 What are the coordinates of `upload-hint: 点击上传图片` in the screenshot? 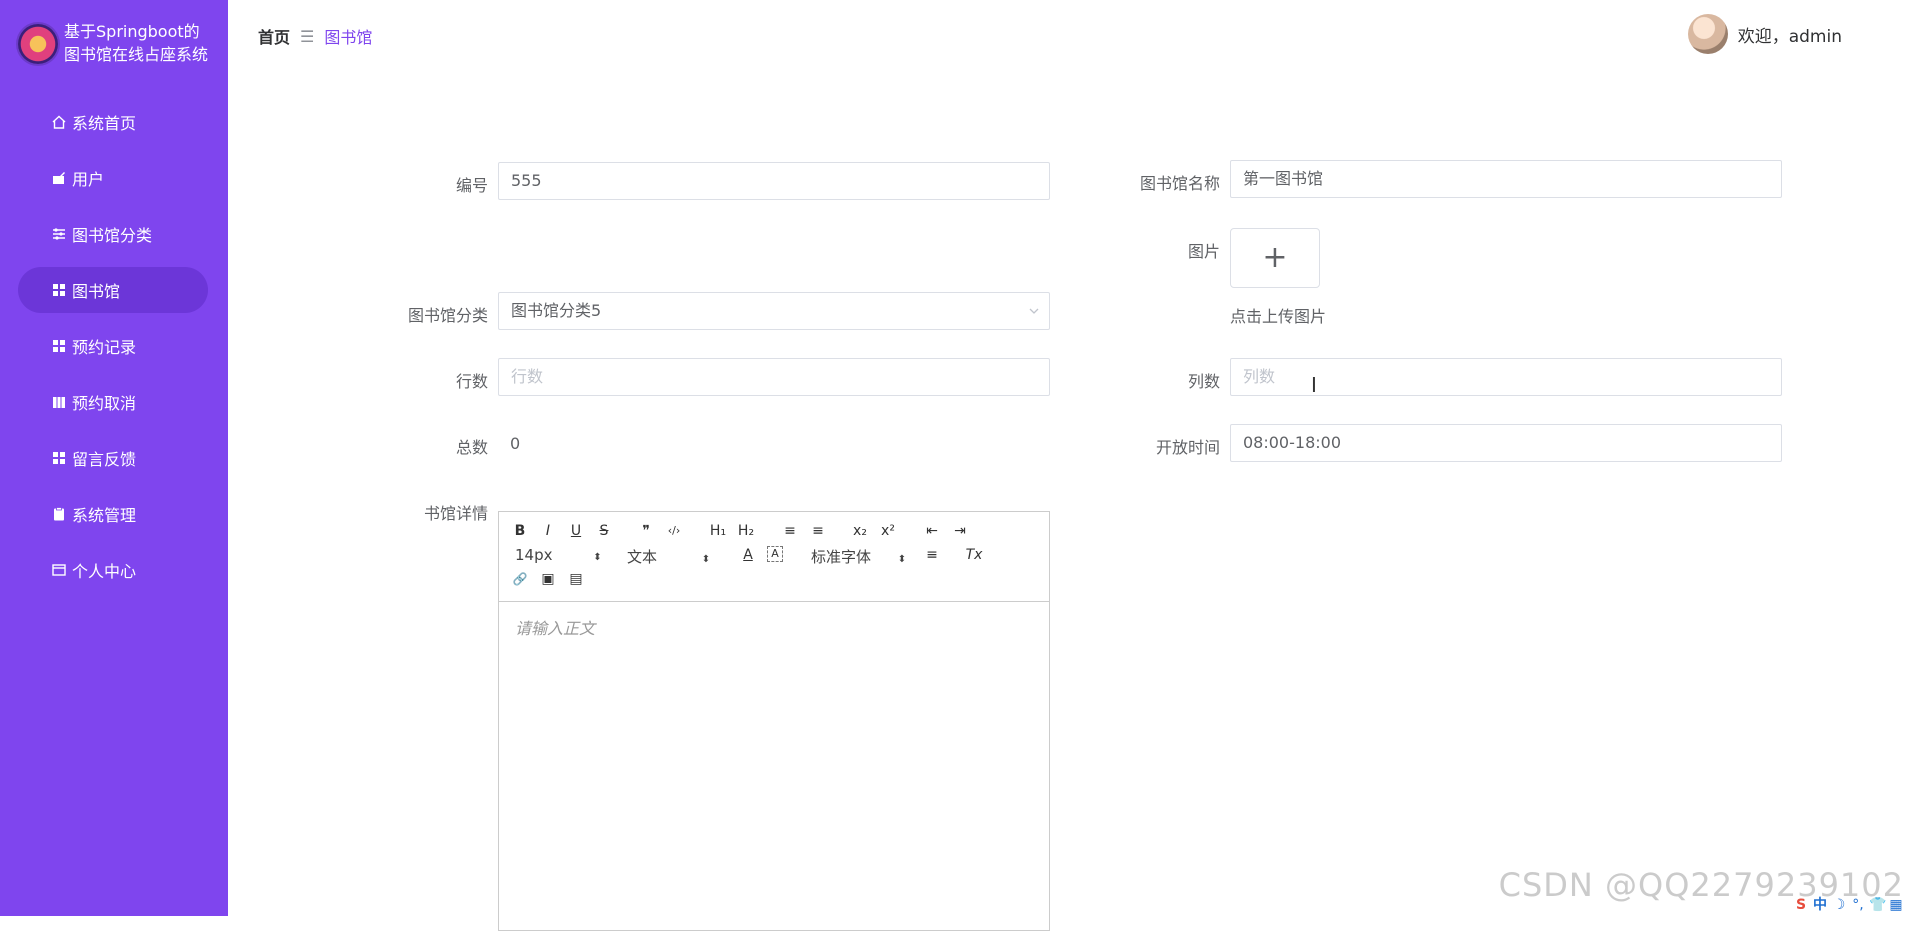 It's located at (1278, 316).